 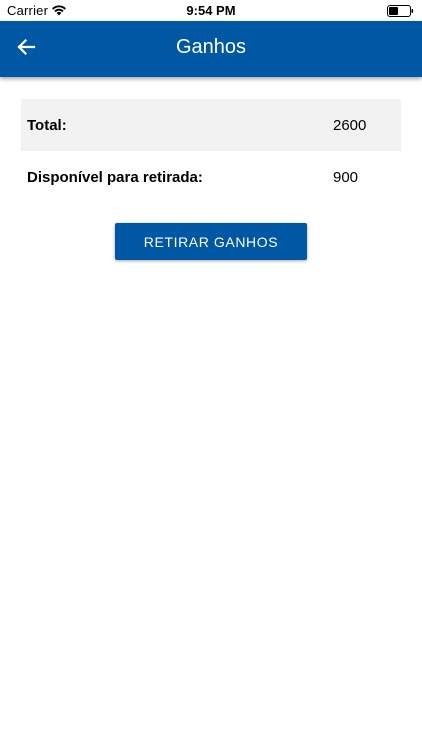 I want to click on status-bar: Carrier 9:54 PM, so click(x=211, y=10).